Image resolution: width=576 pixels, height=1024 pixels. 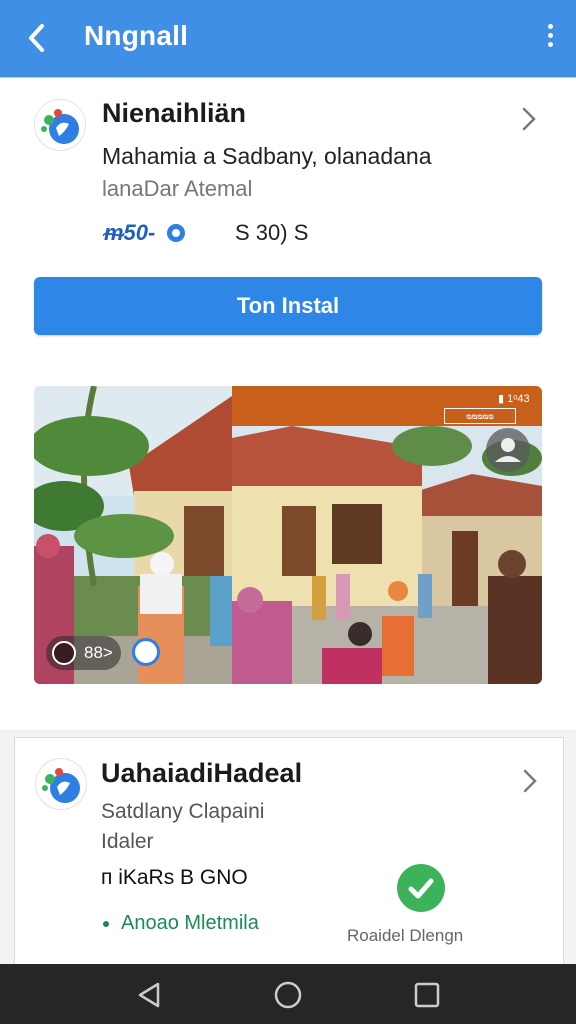 What do you see at coordinates (190, 923) in the screenshot?
I see `app-tag-label: Anoao Mletmila` at bounding box center [190, 923].